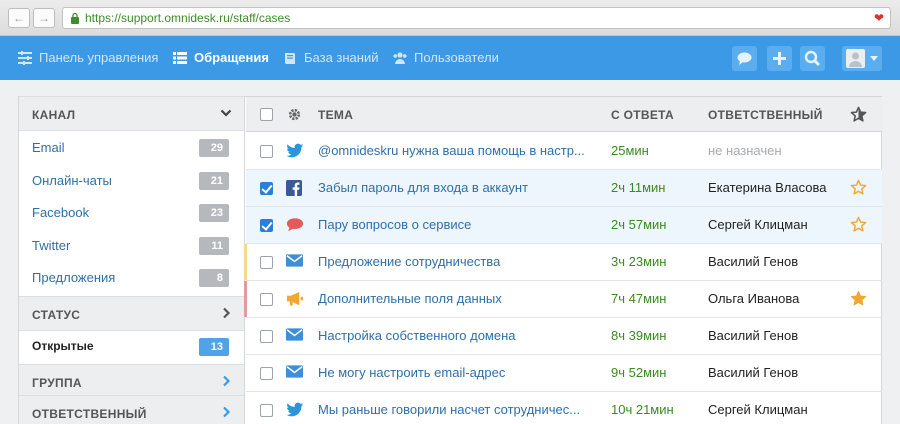 The width and height of the screenshot is (900, 424). Describe the element at coordinates (295, 188) in the screenshot. I see `facebook-icon` at that location.